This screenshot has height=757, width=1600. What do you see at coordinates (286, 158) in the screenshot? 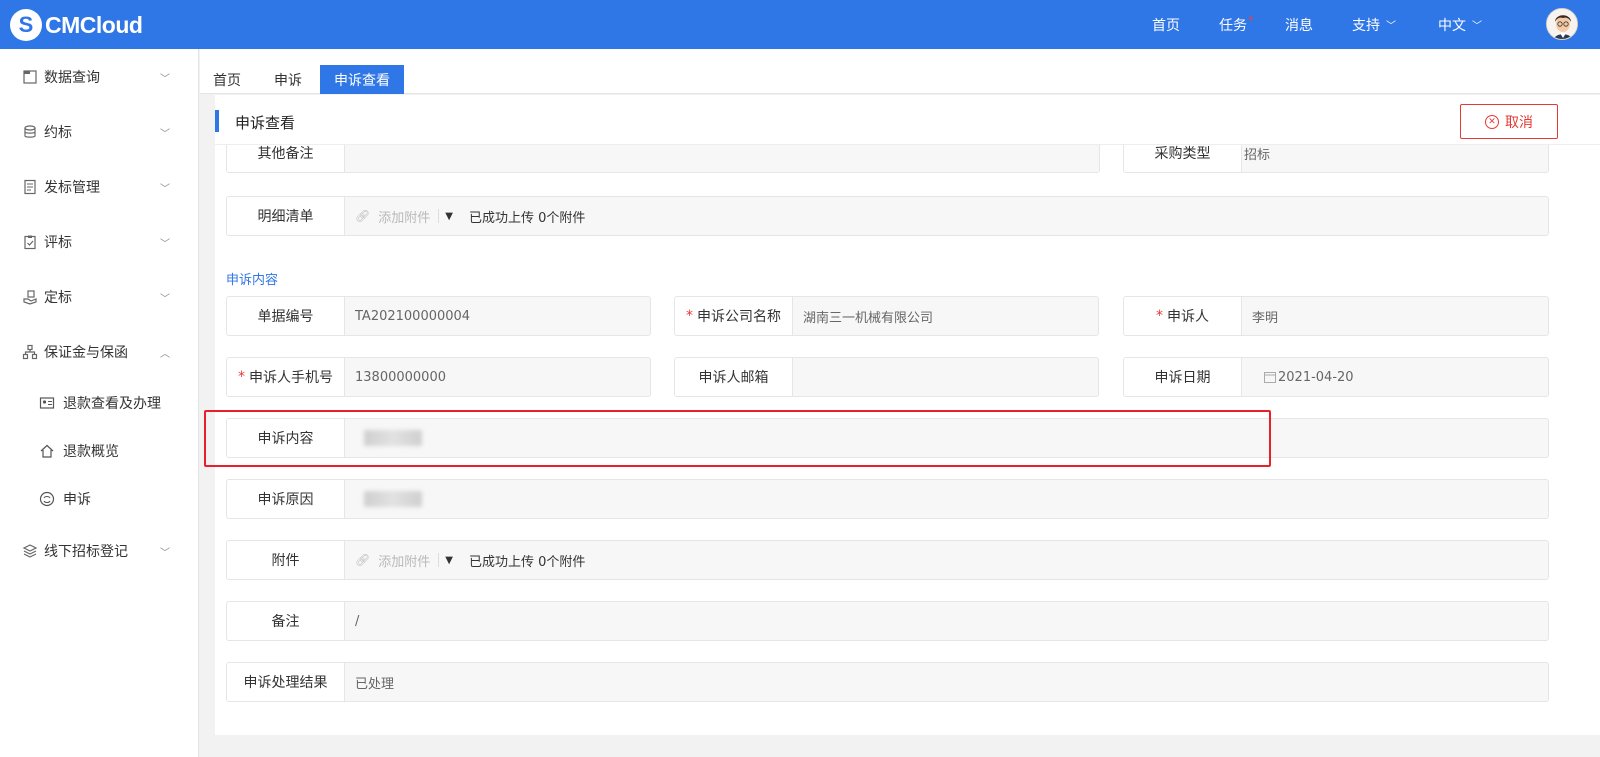
I see `other-remarks-label: 其他备注` at bounding box center [286, 158].